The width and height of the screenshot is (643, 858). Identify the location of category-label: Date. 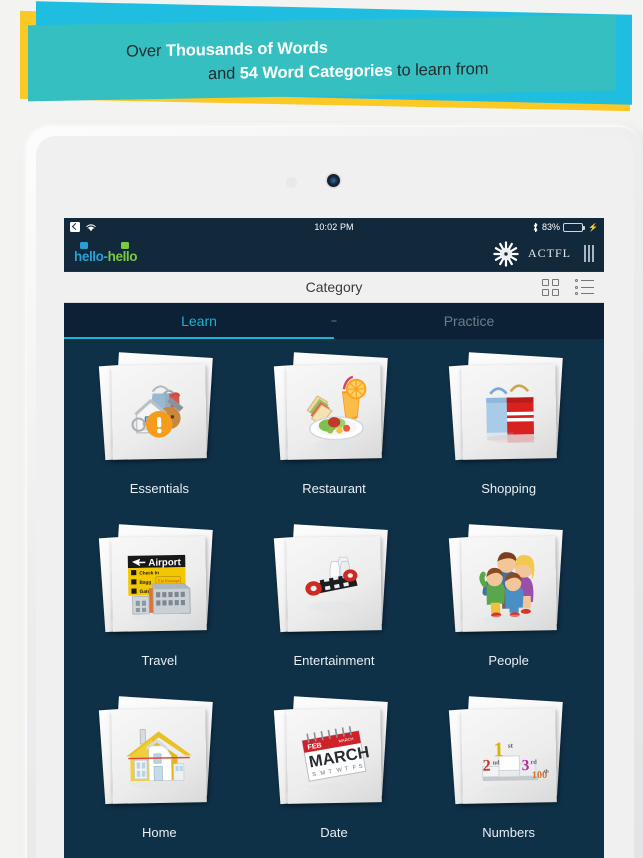
(334, 832).